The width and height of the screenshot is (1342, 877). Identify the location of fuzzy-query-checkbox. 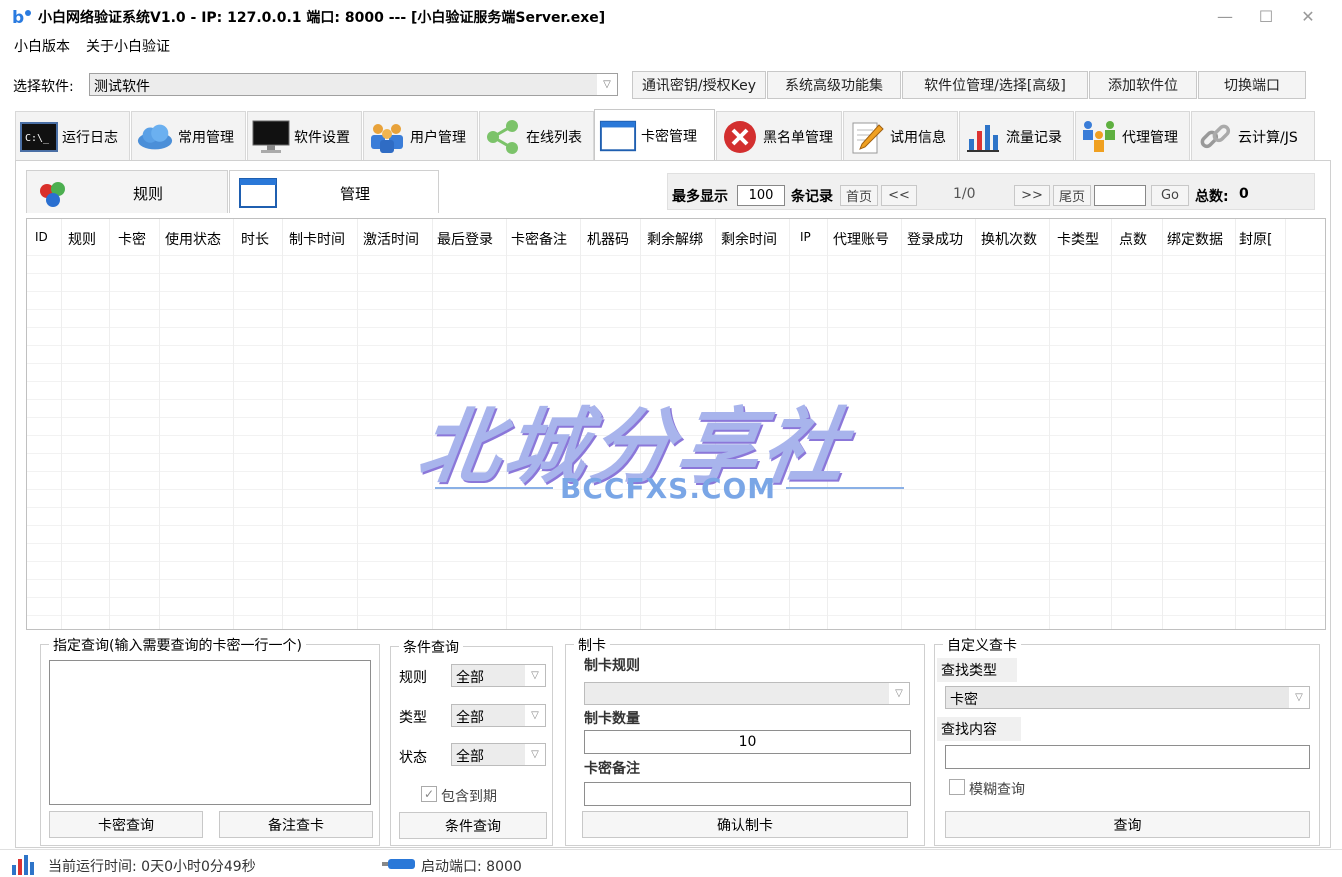
(957, 787).